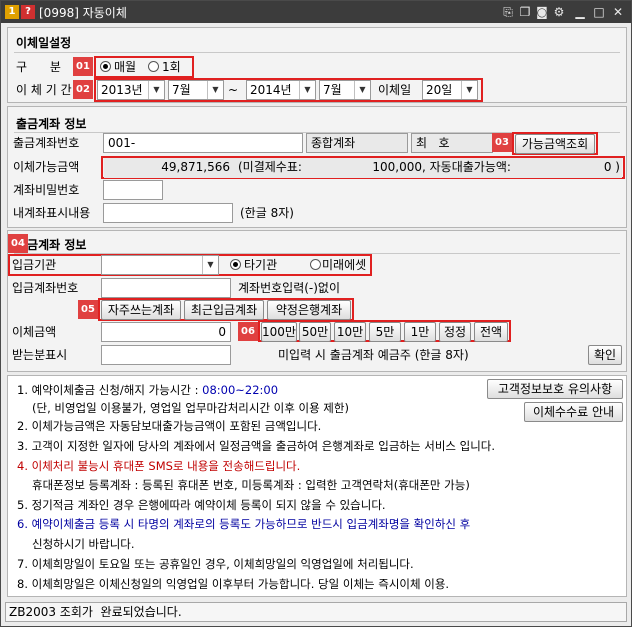 This screenshot has height=627, width=632. I want to click on transfer-amount-input: 0, so click(166, 332).